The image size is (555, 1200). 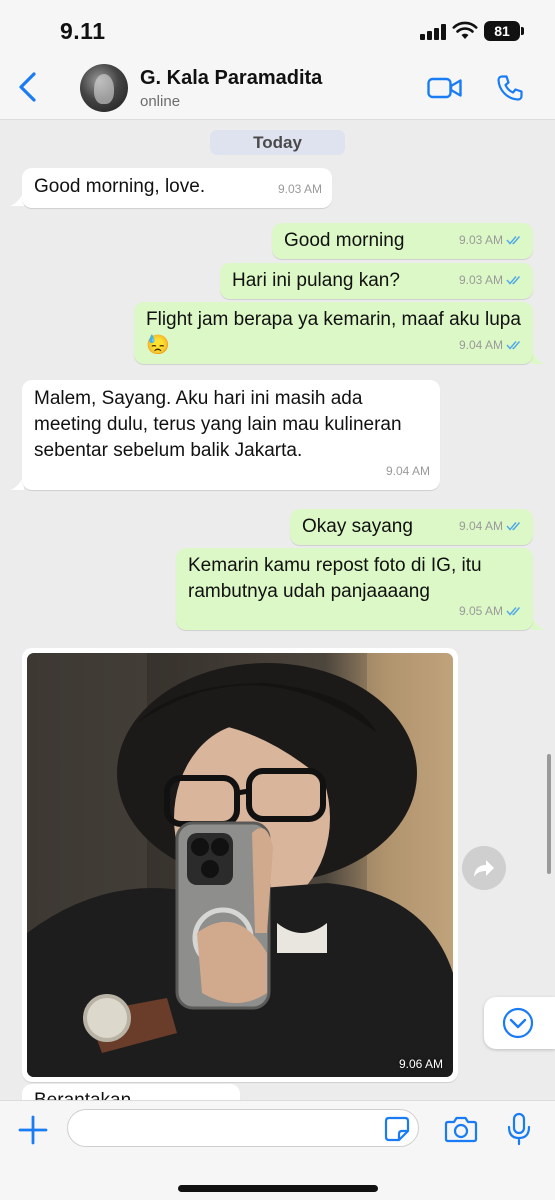 What do you see at coordinates (465, 30) in the screenshot?
I see `wifi-icon` at bounding box center [465, 30].